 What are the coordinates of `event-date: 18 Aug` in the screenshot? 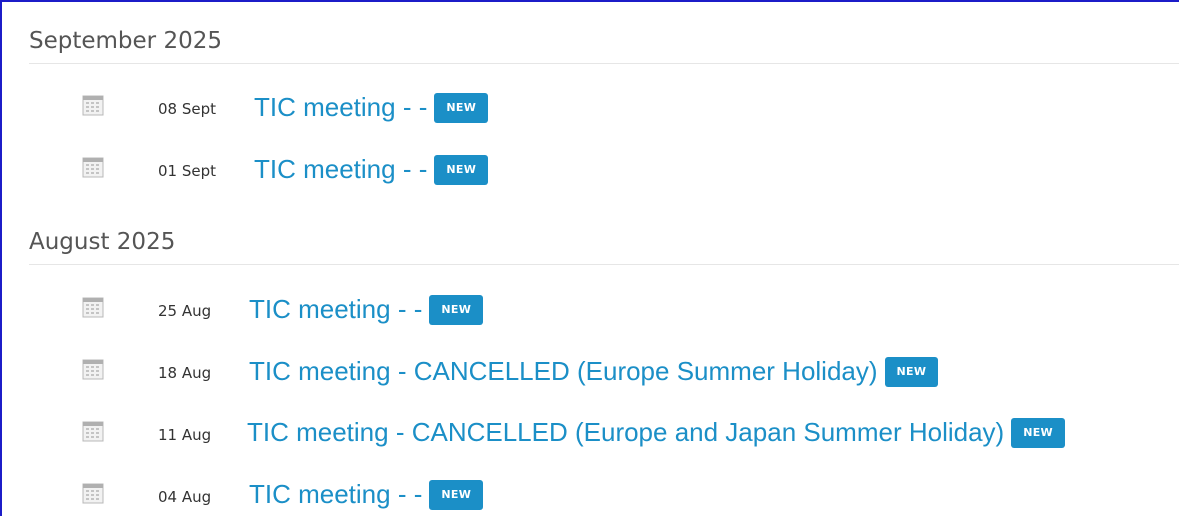 It's located at (185, 373).